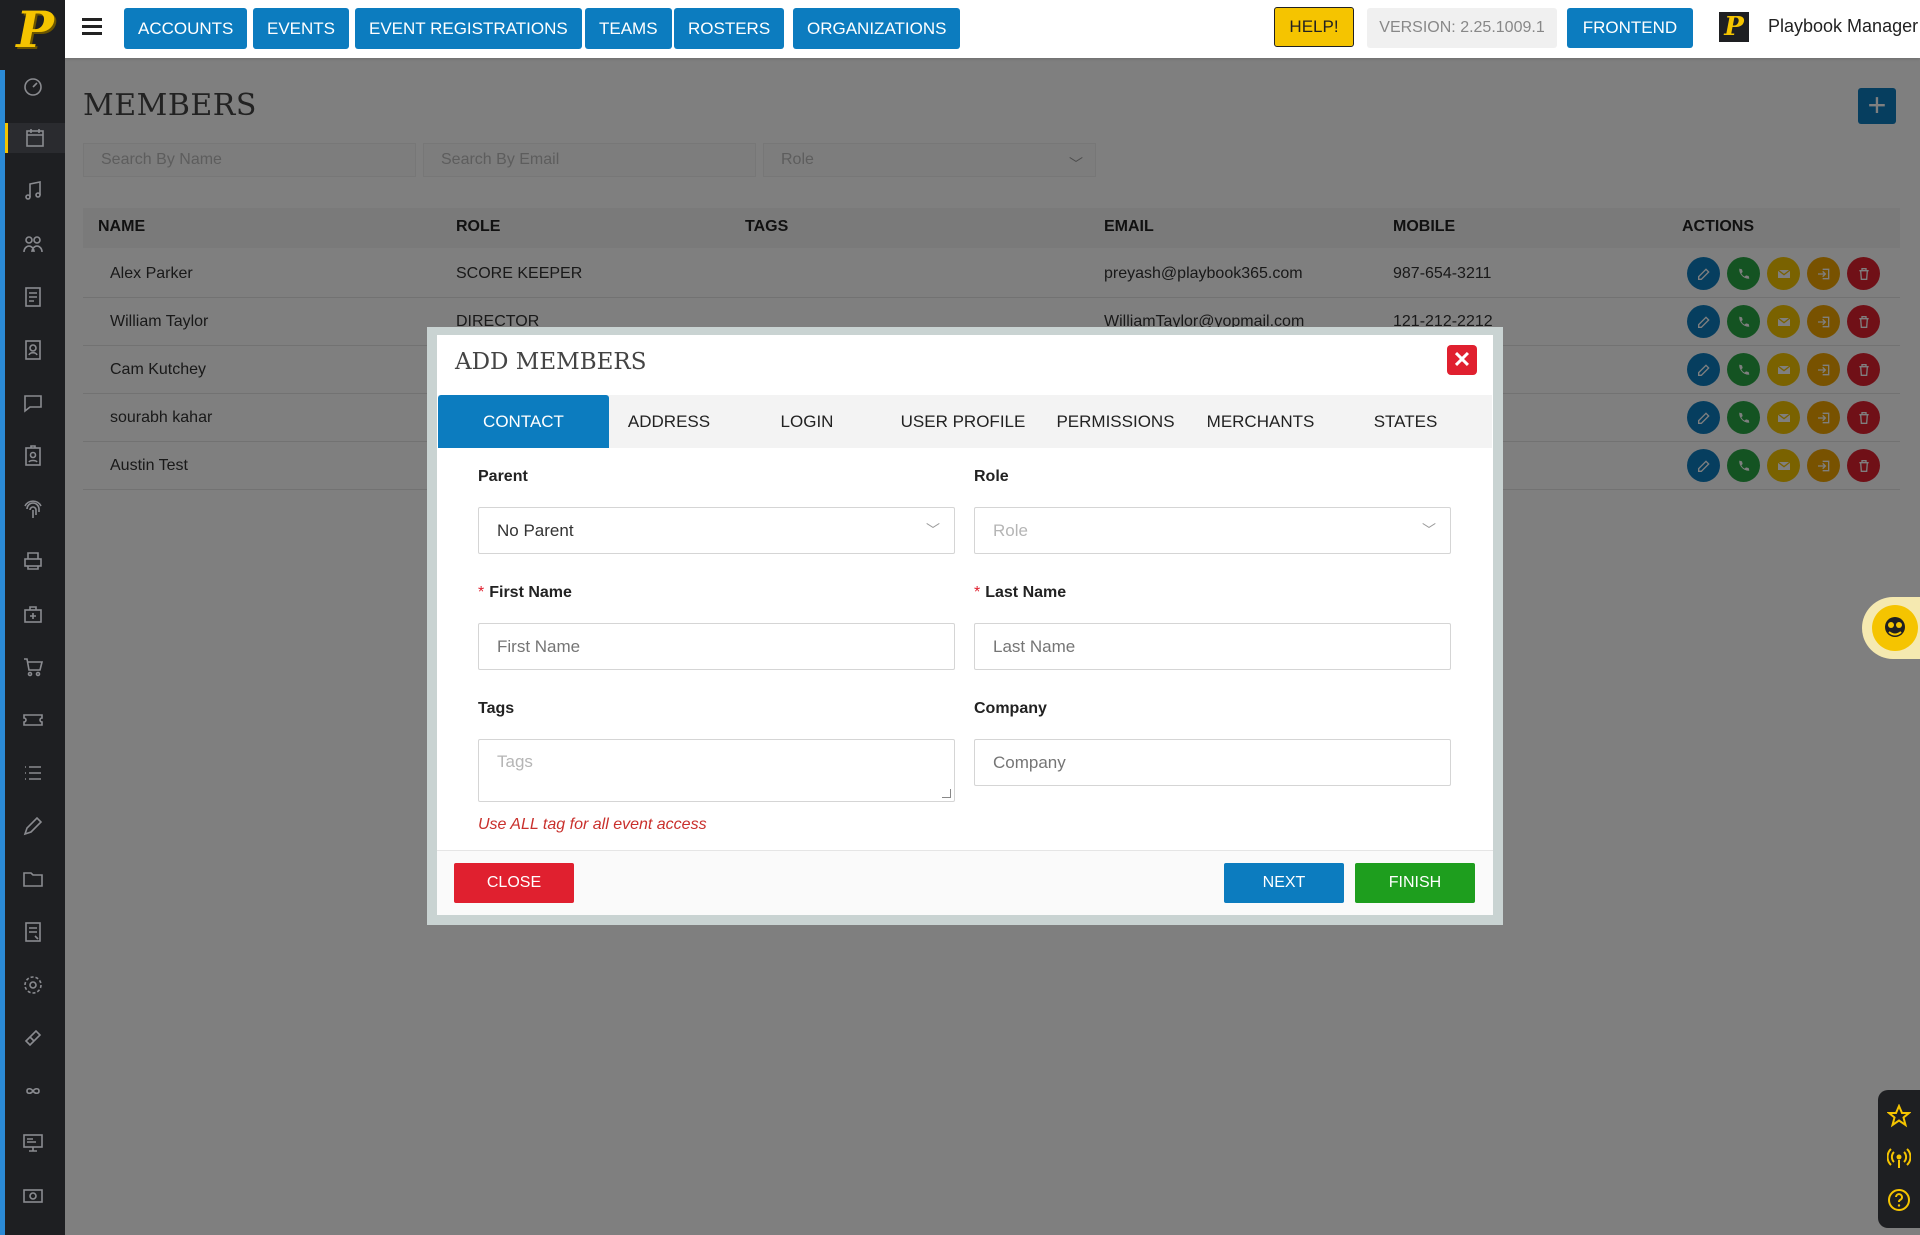  What do you see at coordinates (535, 530) in the screenshot?
I see `parent-select-value: No Parent` at bounding box center [535, 530].